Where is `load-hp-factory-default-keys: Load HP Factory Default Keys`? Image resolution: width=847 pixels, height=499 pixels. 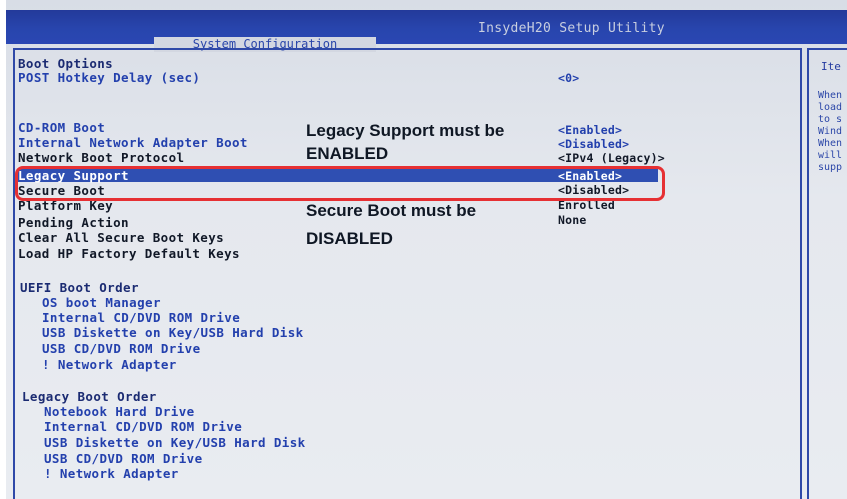
load-hp-factory-default-keys: Load HP Factory Default Keys is located at coordinates (129, 253).